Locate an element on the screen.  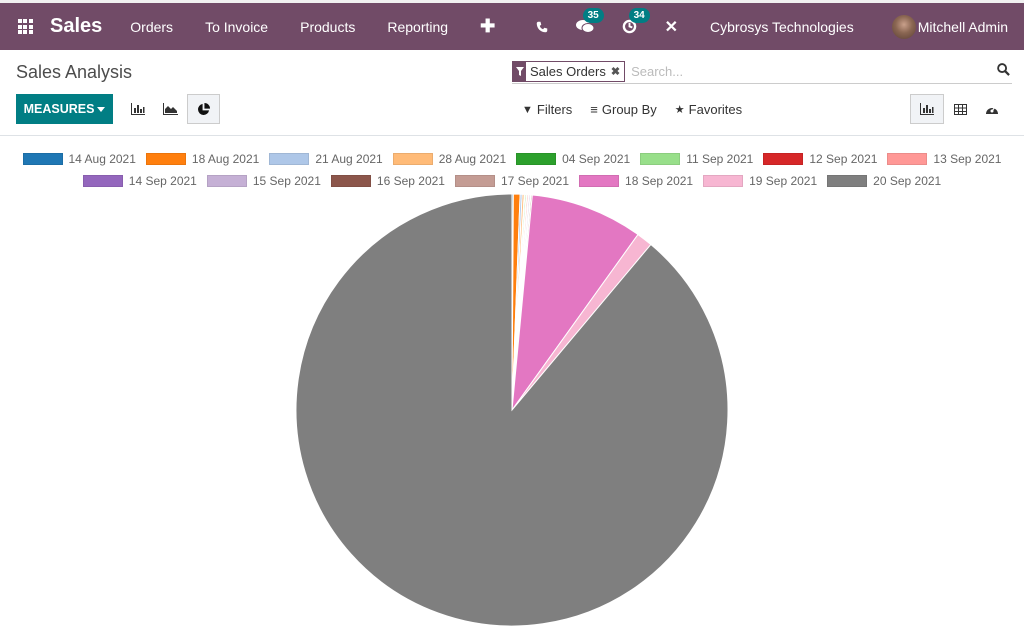
filter-icon: ▼ is located at coordinates (527, 109).